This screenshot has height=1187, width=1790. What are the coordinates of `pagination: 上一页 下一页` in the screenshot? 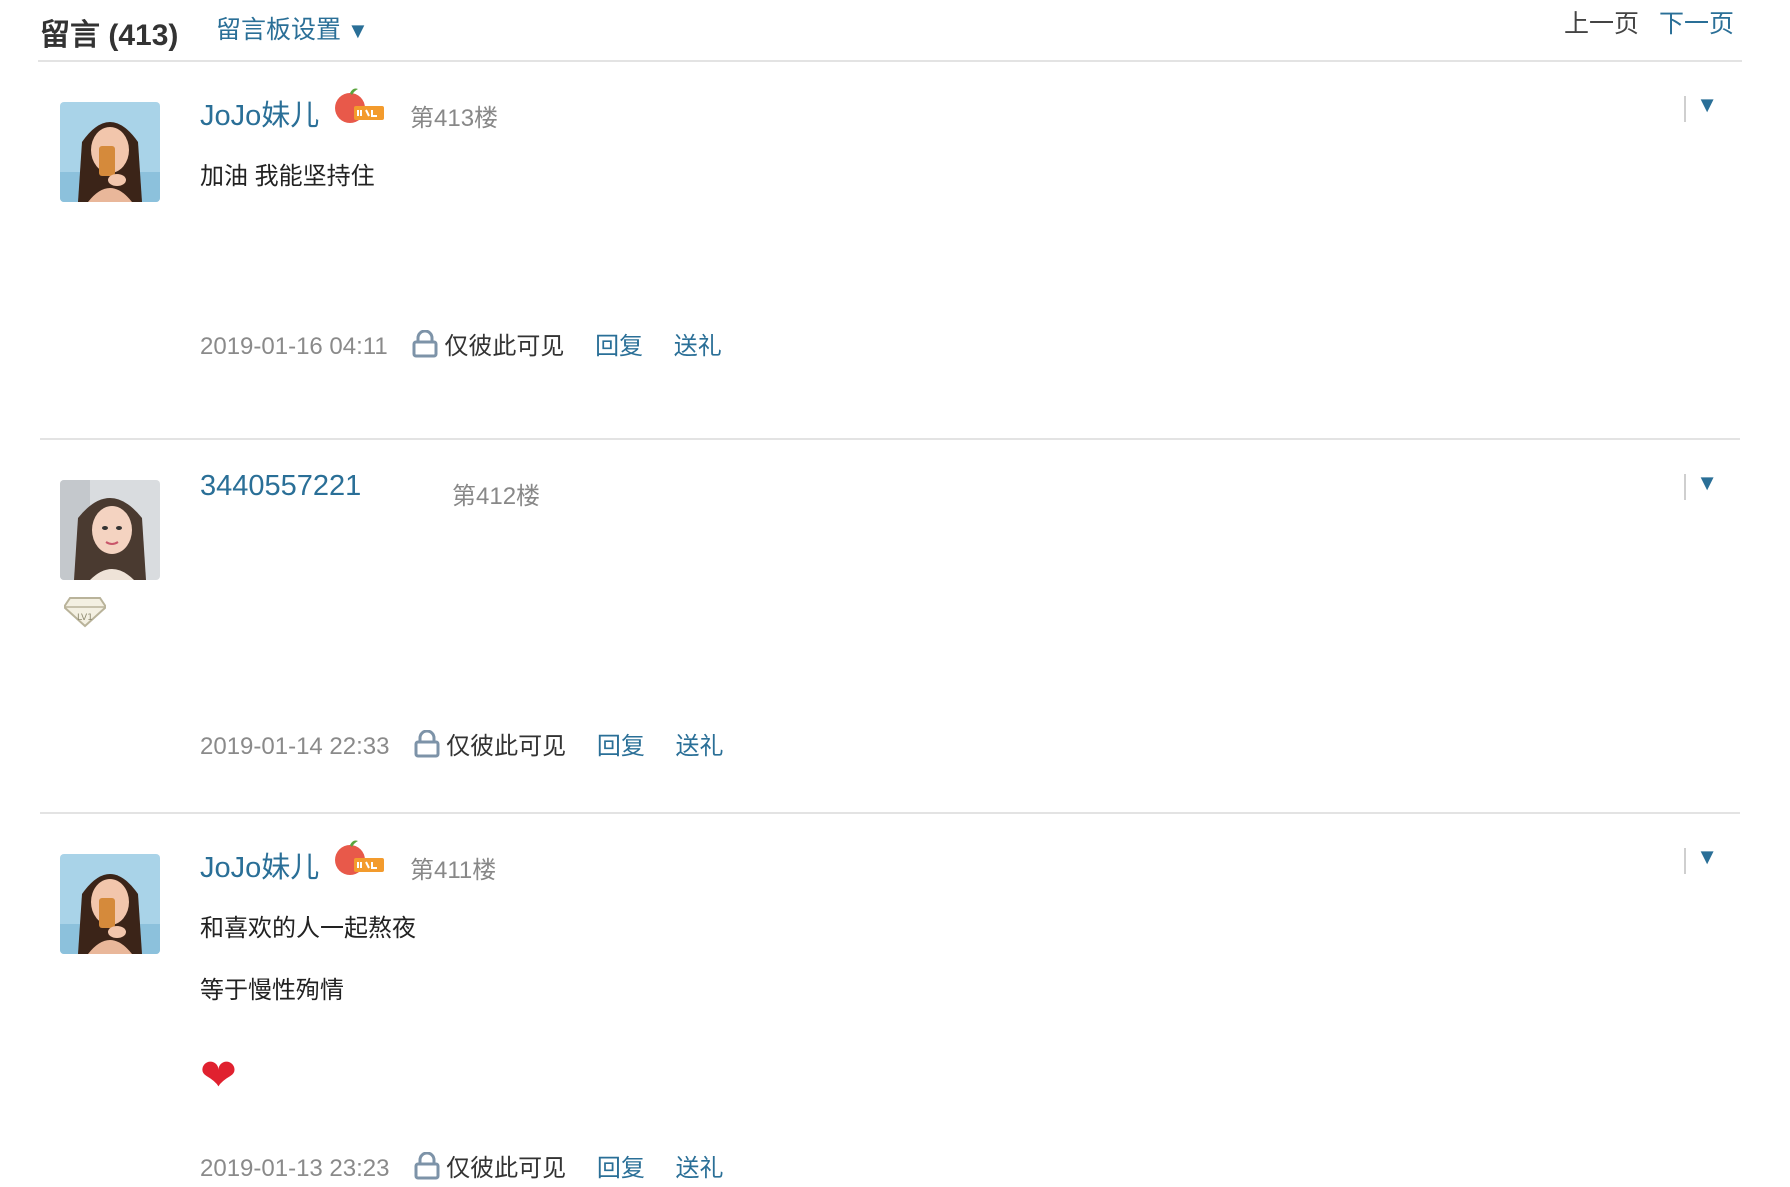 It's located at (1649, 22).